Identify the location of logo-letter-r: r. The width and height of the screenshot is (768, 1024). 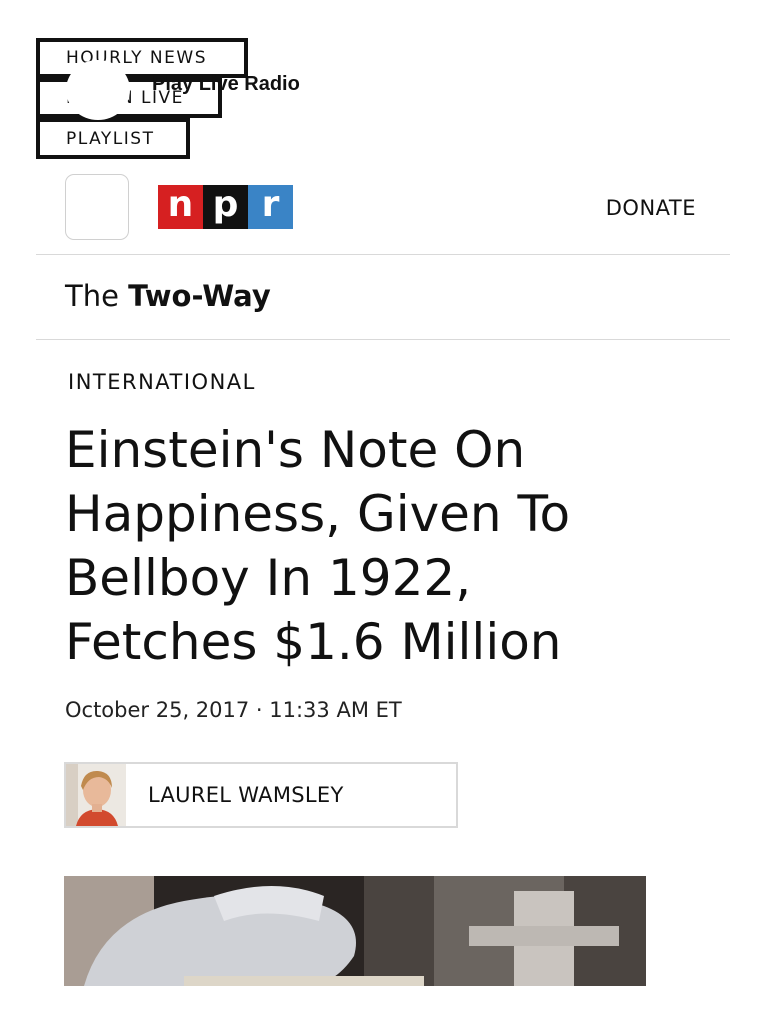
(270, 207).